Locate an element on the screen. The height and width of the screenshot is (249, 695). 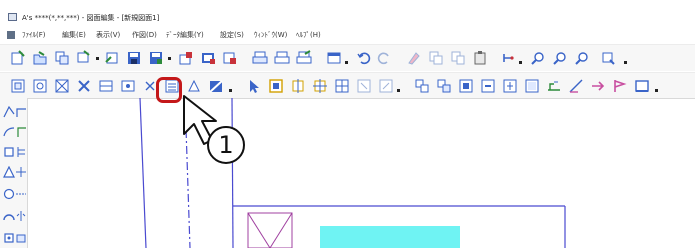
mirror-icon is located at coordinates (21, 216).